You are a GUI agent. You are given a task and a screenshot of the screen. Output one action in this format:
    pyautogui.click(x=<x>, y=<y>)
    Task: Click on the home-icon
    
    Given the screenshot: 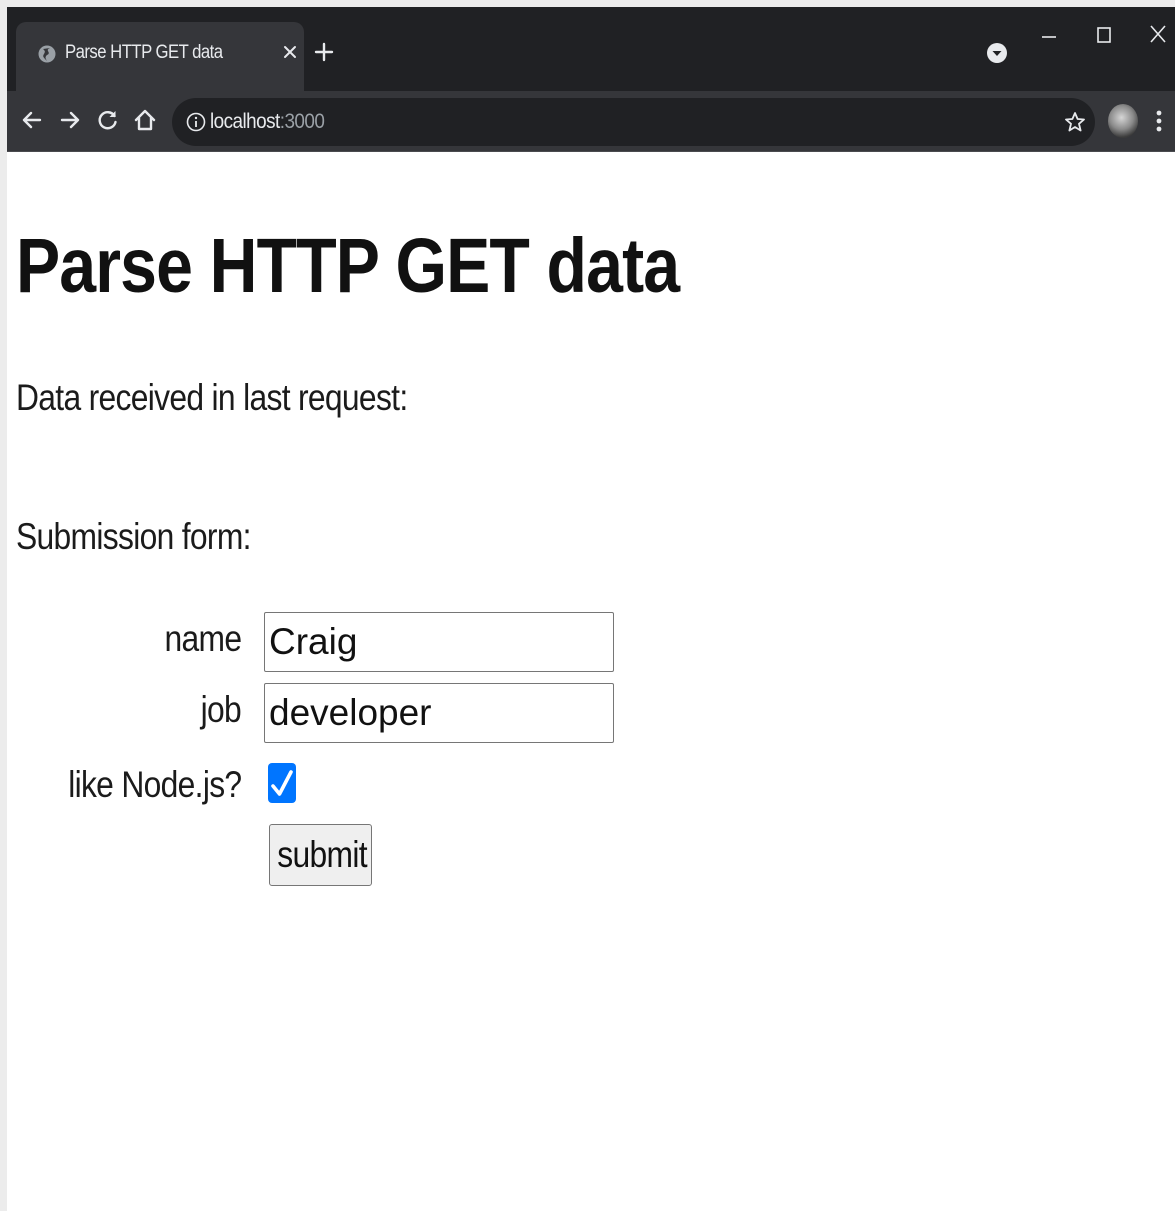 What is the action you would take?
    pyautogui.click(x=145, y=120)
    